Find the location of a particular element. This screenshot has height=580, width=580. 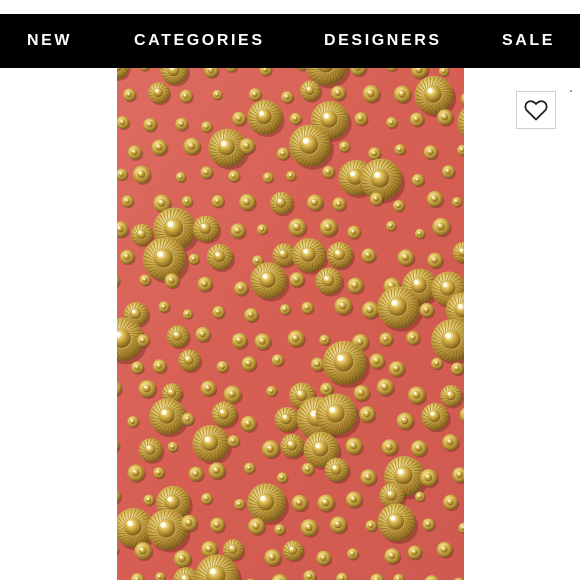

like-button is located at coordinates (536, 110).